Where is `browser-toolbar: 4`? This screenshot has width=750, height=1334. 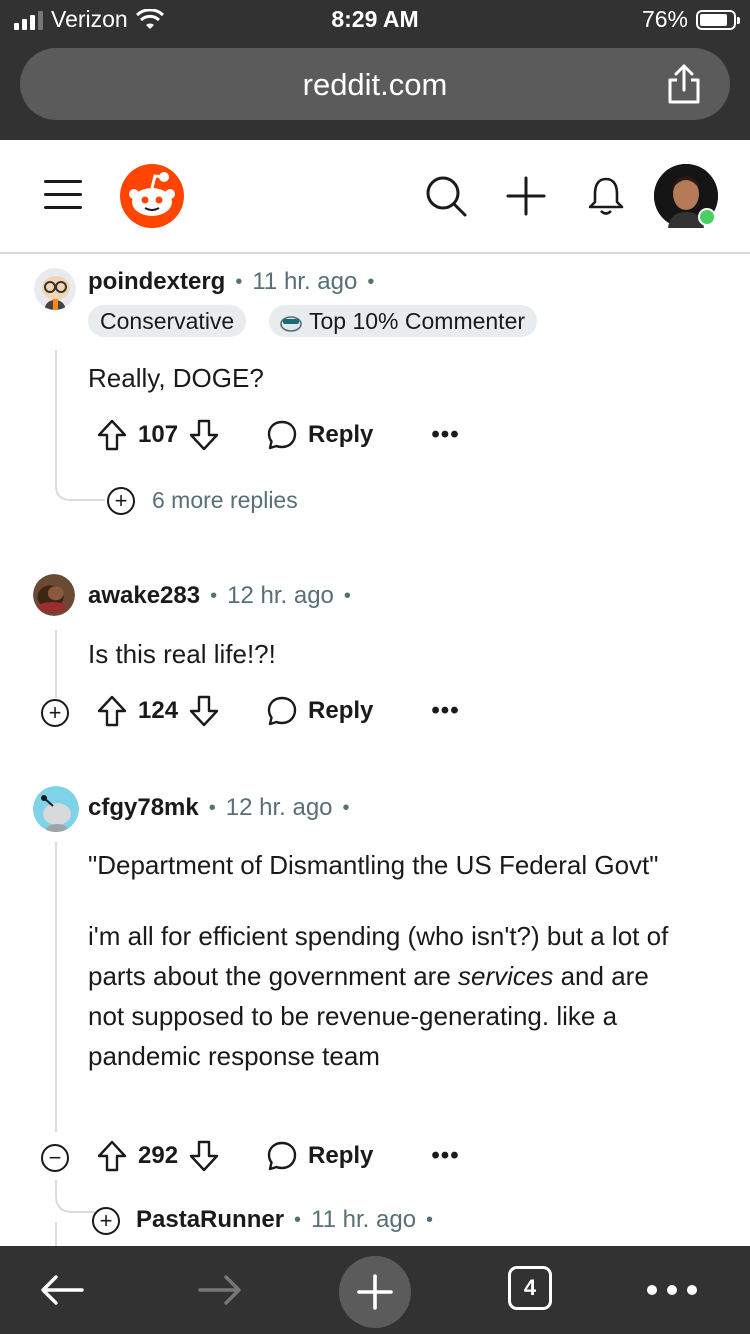 browser-toolbar: 4 is located at coordinates (375, 1290).